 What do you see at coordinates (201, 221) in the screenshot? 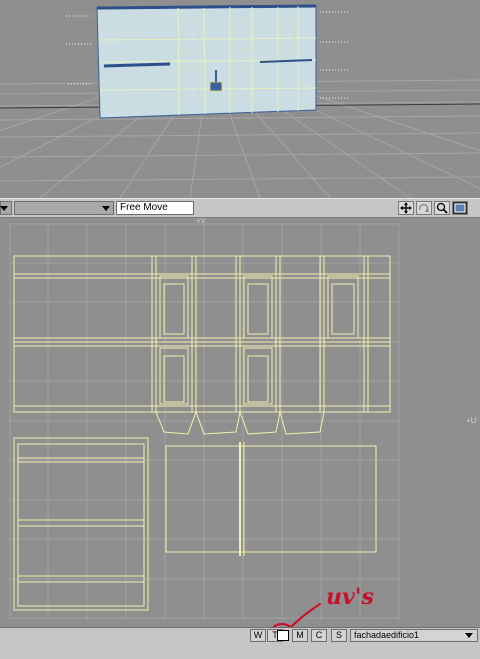
I see `axis-v-label: +V` at bounding box center [201, 221].